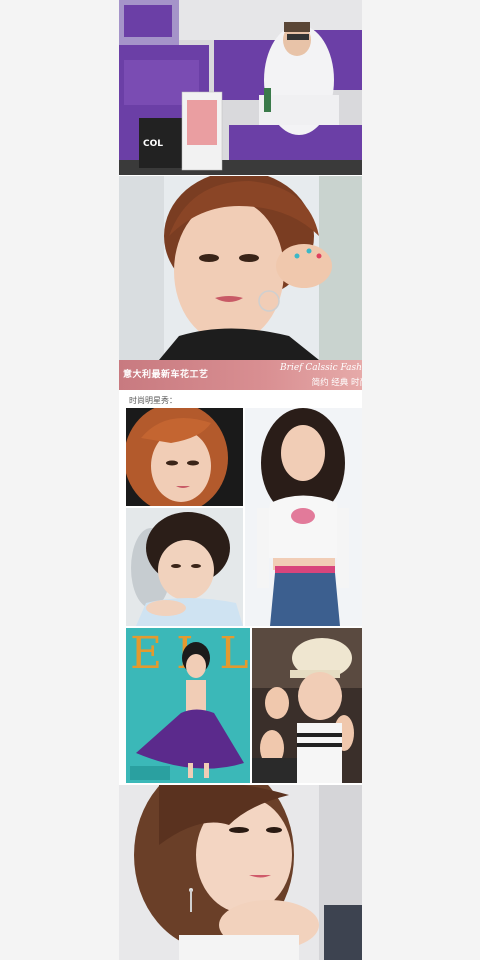 The height and width of the screenshot is (960, 480). Describe the element at coordinates (188, 705) in the screenshot. I see `magazine-cover-photo: ELLE` at that location.